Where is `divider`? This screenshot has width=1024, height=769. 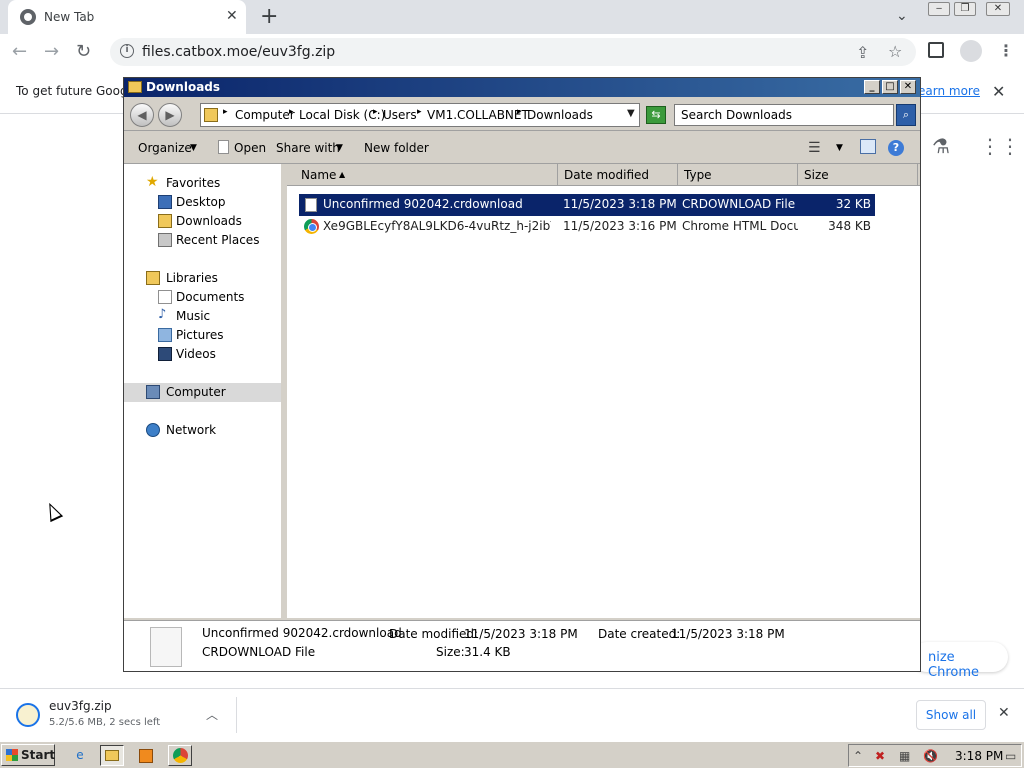
divider is located at coordinates (236, 715).